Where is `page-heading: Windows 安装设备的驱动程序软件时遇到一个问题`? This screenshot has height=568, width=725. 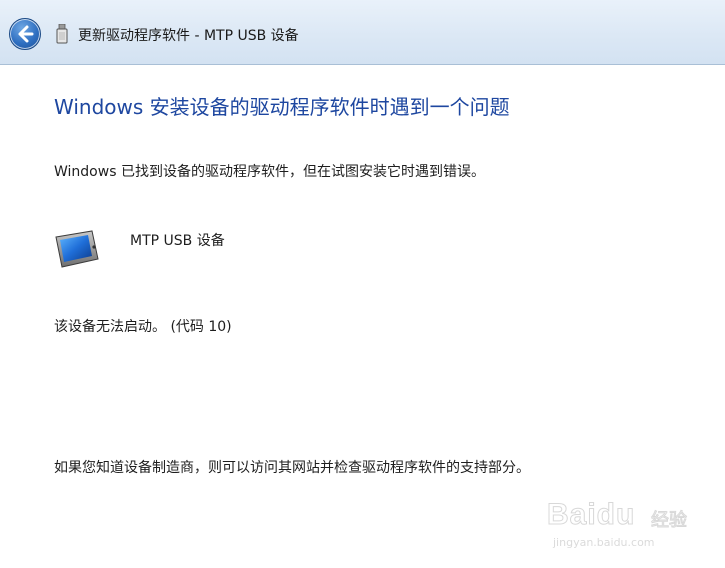
page-heading: Windows 安装设备的驱动程序软件时遇到一个问题 is located at coordinates (282, 107).